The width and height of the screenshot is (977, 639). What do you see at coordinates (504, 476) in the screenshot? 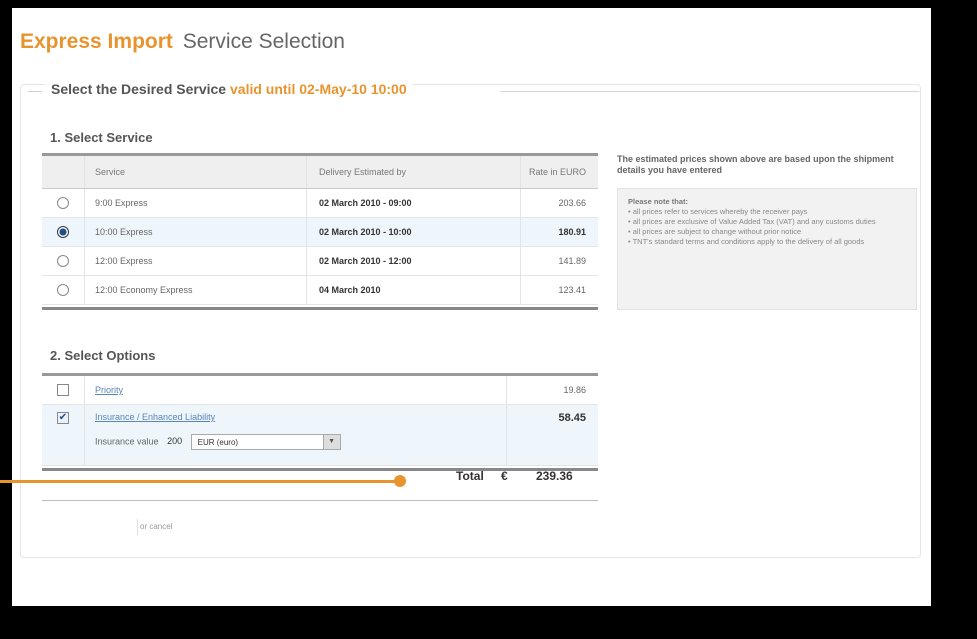
I see `total-currency: €` at bounding box center [504, 476].